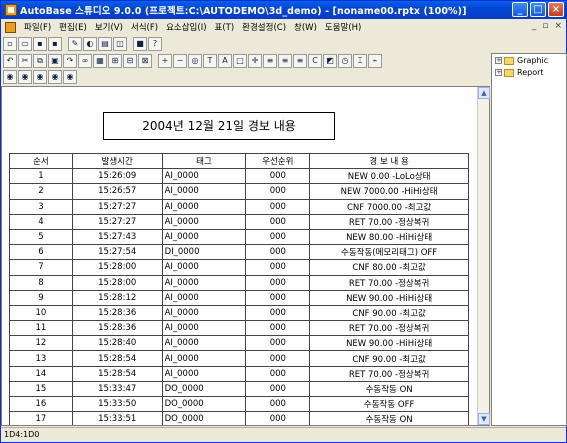 The height and width of the screenshot is (443, 567). What do you see at coordinates (40, 77) in the screenshot?
I see `view-3-icon: ◉` at bounding box center [40, 77].